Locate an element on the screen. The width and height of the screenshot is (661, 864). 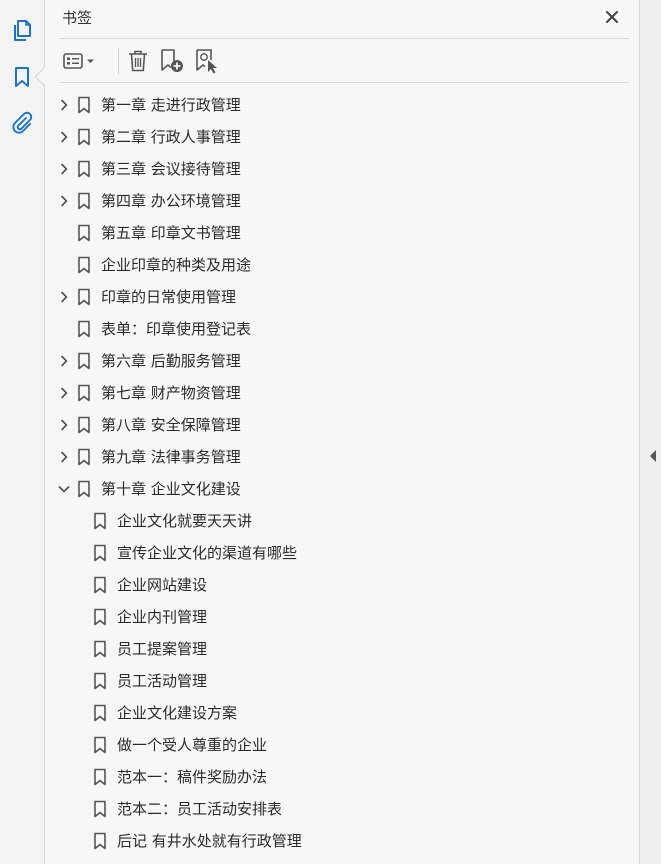
bookmark-label: 做一个受人尊重的企业 is located at coordinates (192, 745).